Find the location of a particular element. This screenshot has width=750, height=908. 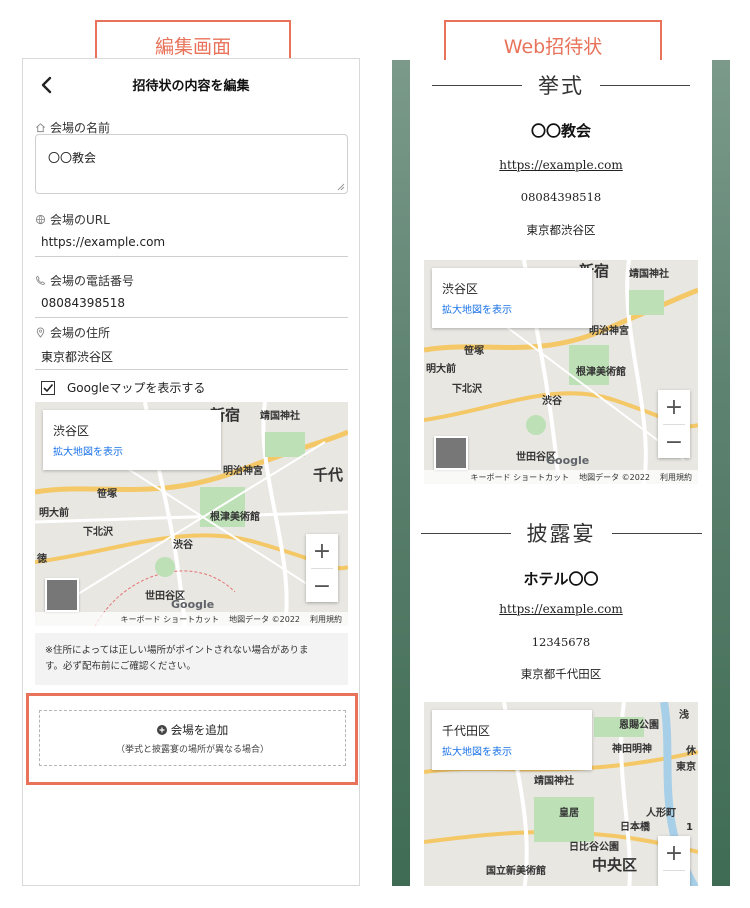

map-label-asa: 浅 is located at coordinates (684, 715).